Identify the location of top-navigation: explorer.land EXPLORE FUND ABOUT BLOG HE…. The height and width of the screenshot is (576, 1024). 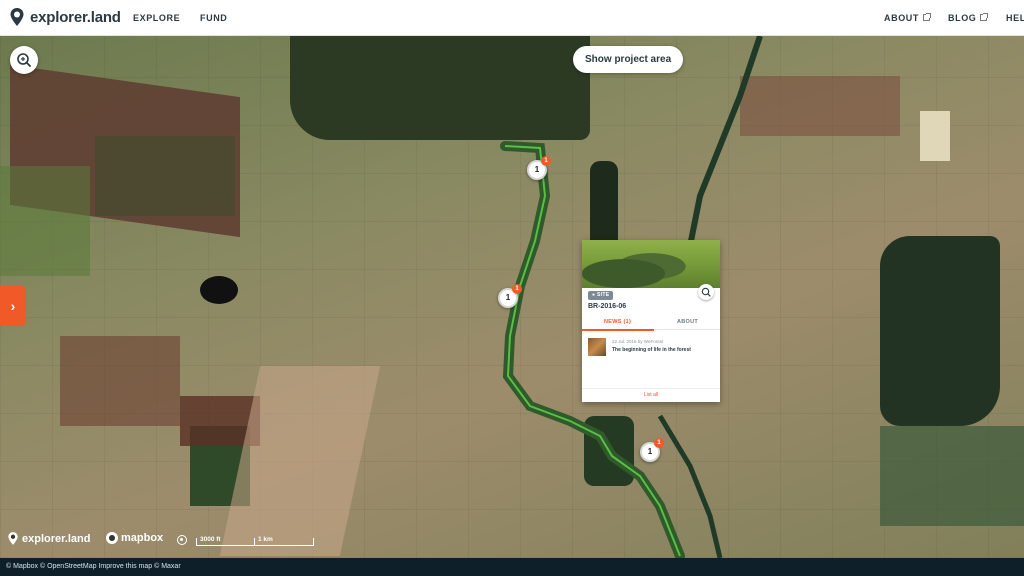
(512, 18).